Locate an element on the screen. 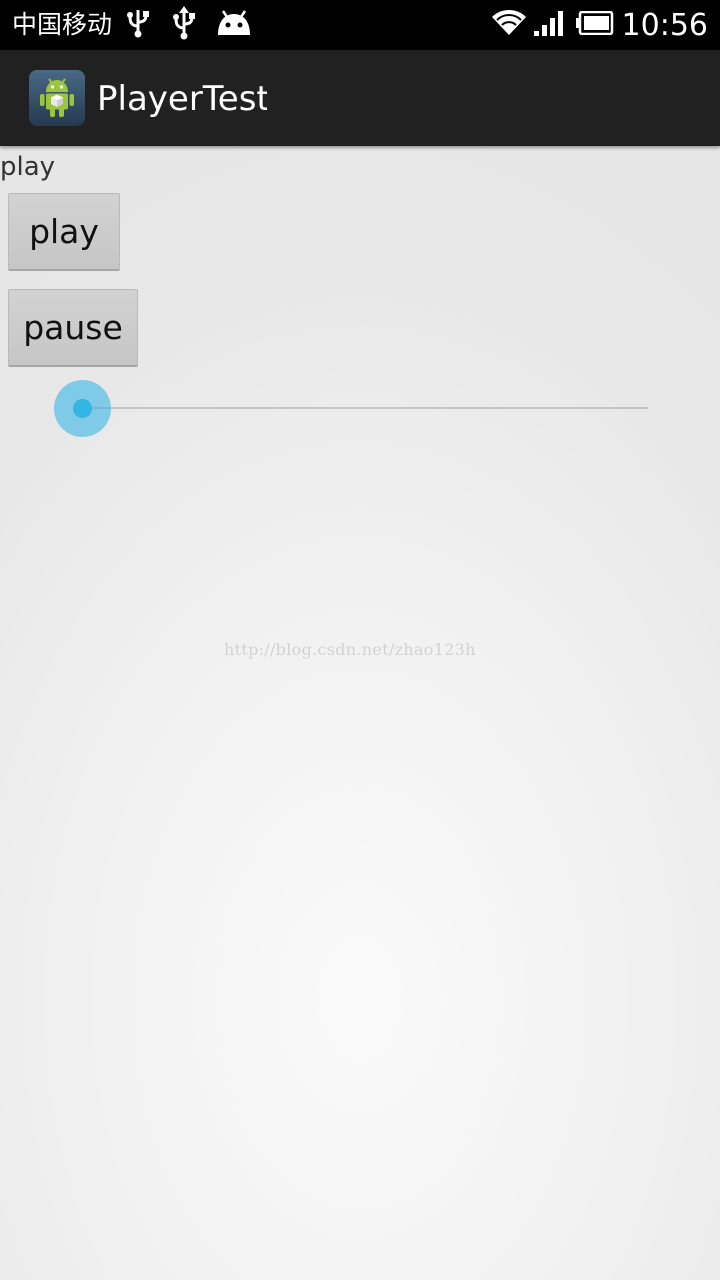 This screenshot has height=1280, width=720. carrier-label: 中国移动 is located at coordinates (62, 24).